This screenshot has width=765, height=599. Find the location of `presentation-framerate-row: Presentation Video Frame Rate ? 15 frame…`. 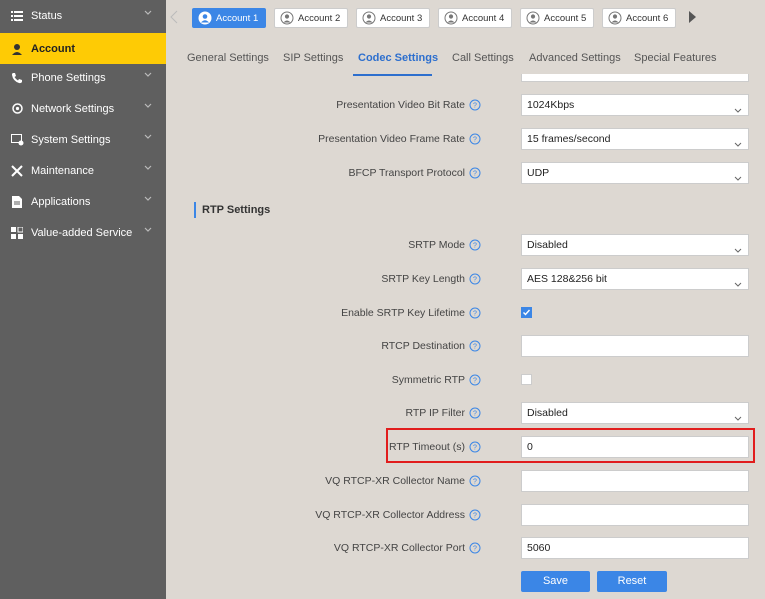

presentation-framerate-row: Presentation Video Frame Rate ? 15 frame… is located at coordinates (470, 140).